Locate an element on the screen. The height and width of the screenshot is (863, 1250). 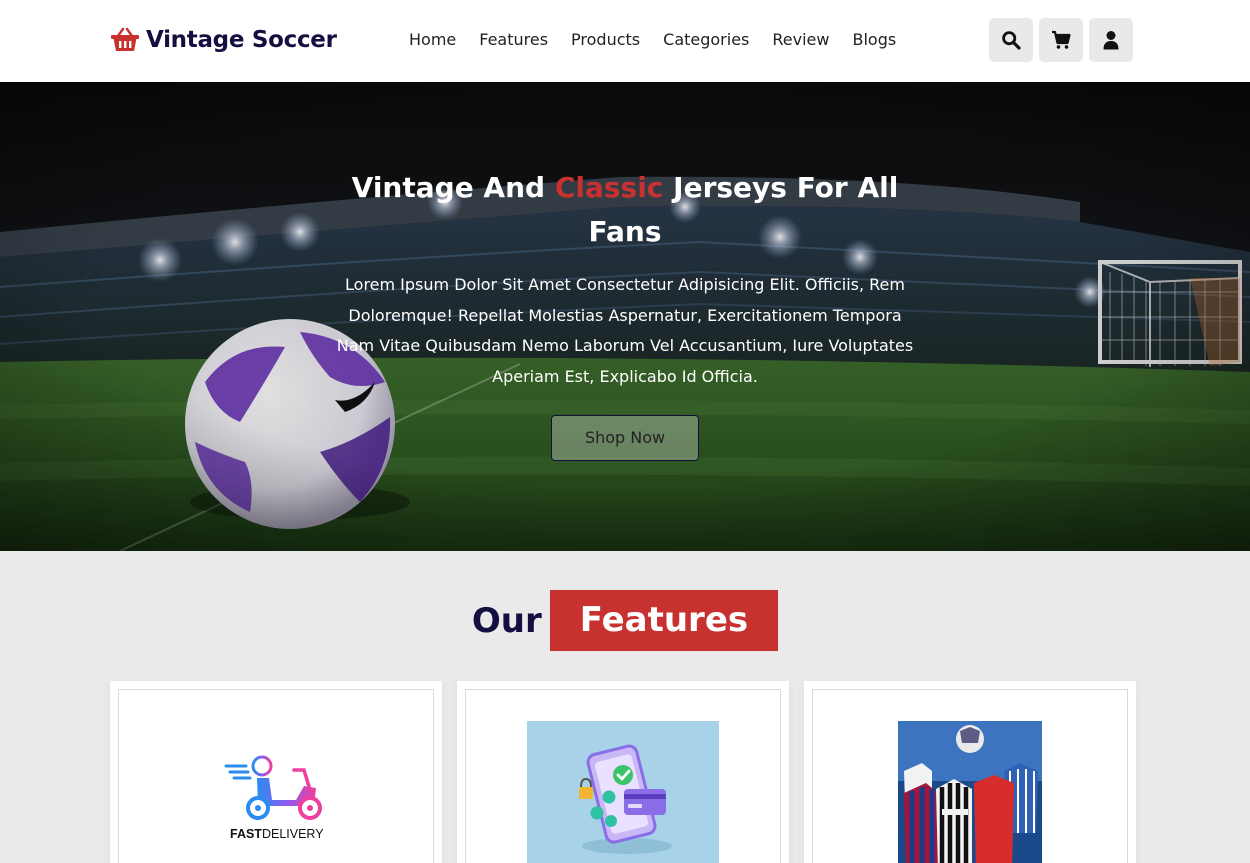
shop-now-button: Shop Now is located at coordinates (625, 438).